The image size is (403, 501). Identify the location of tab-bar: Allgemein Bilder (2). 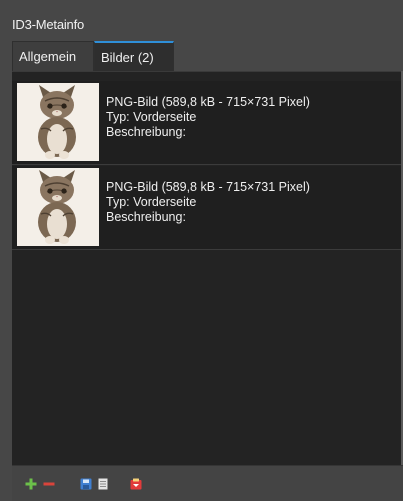
(93, 56).